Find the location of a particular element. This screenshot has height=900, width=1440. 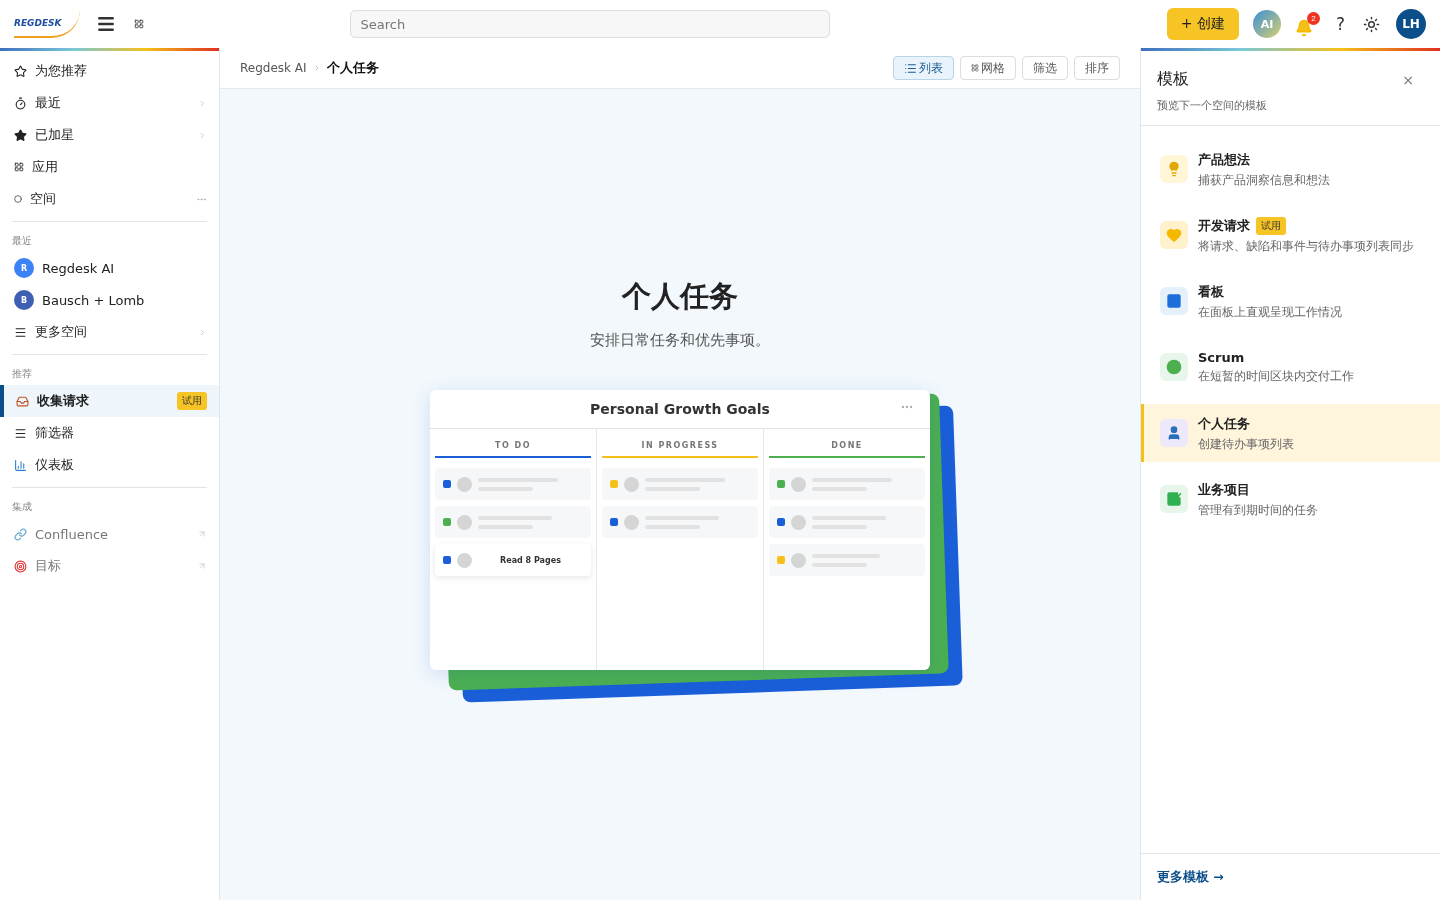

board-title: Personal Growth Goals is located at coordinates (680, 409).